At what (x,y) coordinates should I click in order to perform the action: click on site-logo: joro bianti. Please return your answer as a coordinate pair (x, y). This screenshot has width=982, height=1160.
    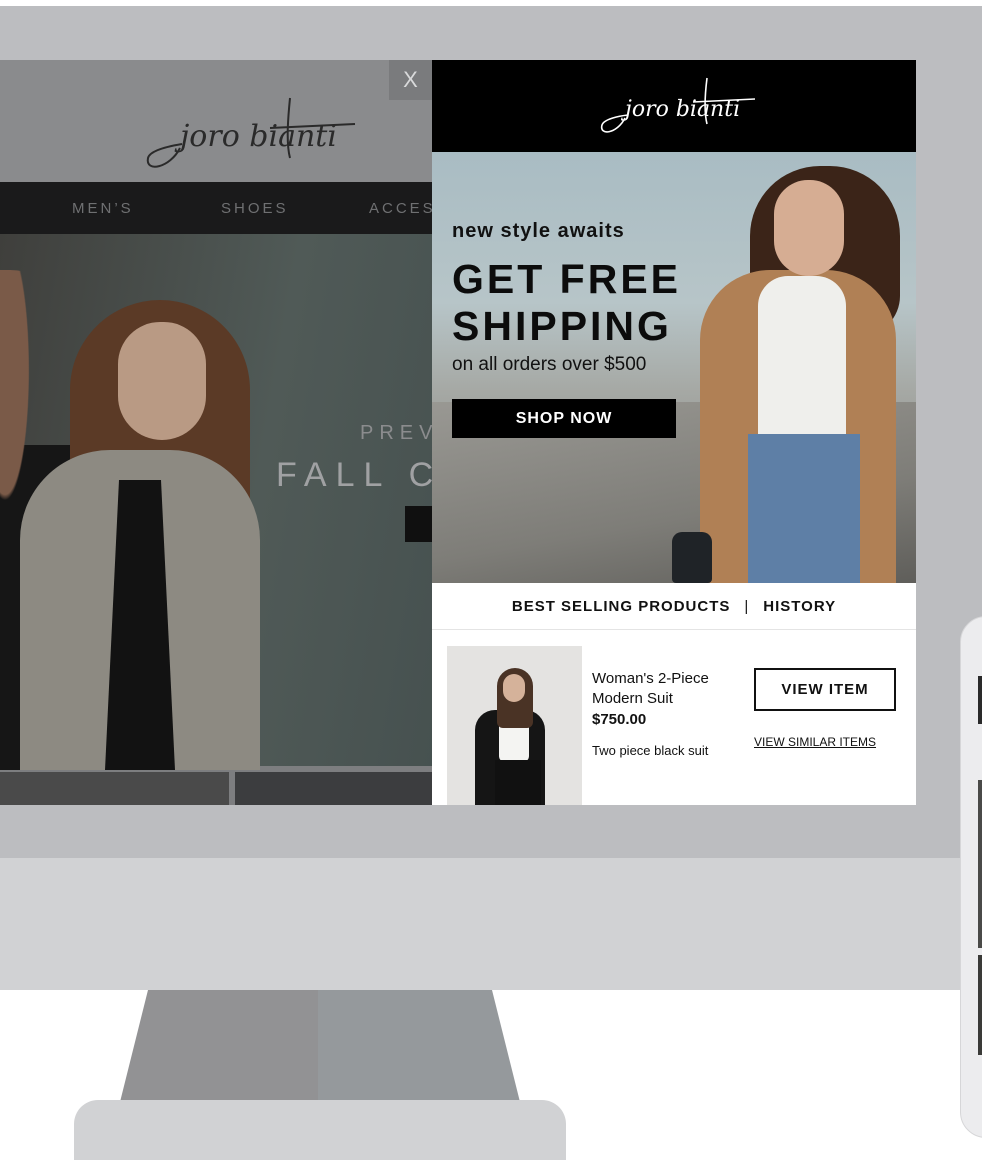
    Looking at the image, I should click on (251, 132).